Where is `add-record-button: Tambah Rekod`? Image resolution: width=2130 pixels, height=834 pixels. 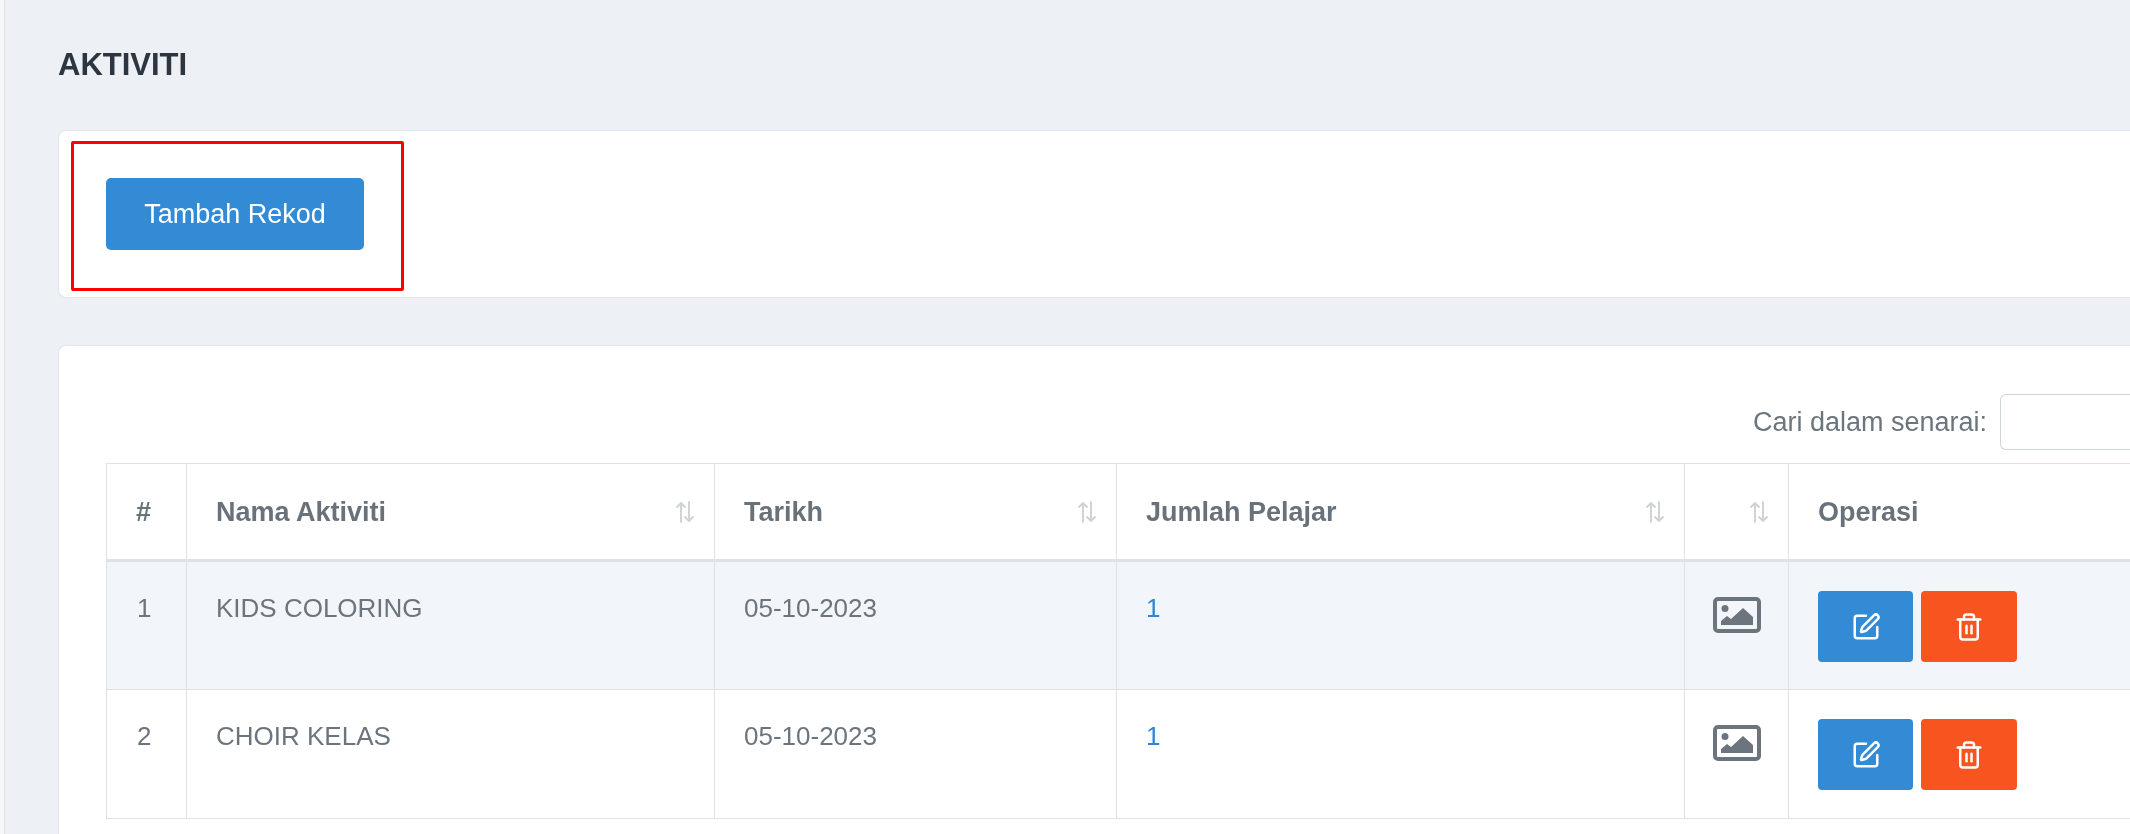
add-record-button: Tambah Rekod is located at coordinates (235, 214).